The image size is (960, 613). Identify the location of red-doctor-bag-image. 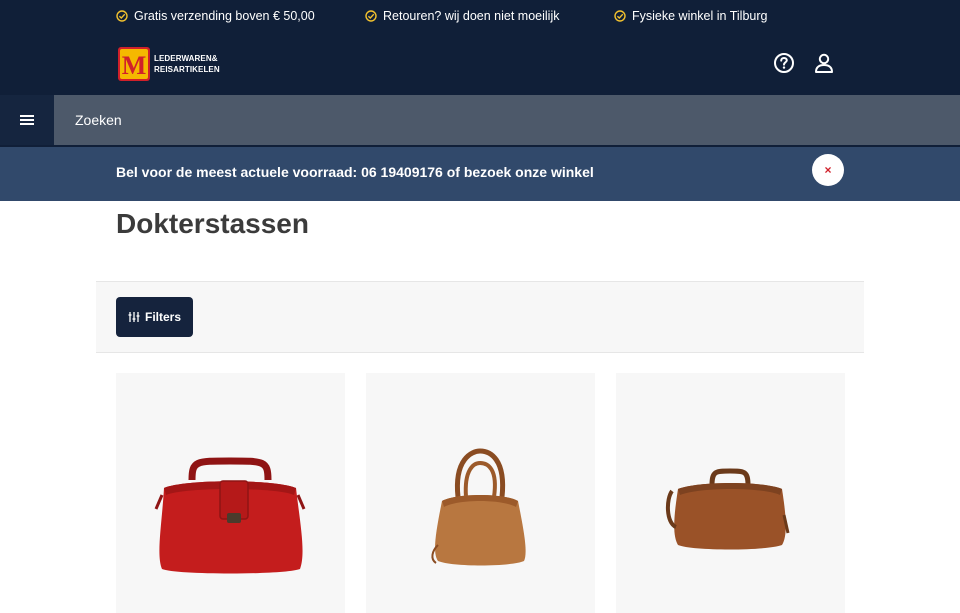
(230, 515).